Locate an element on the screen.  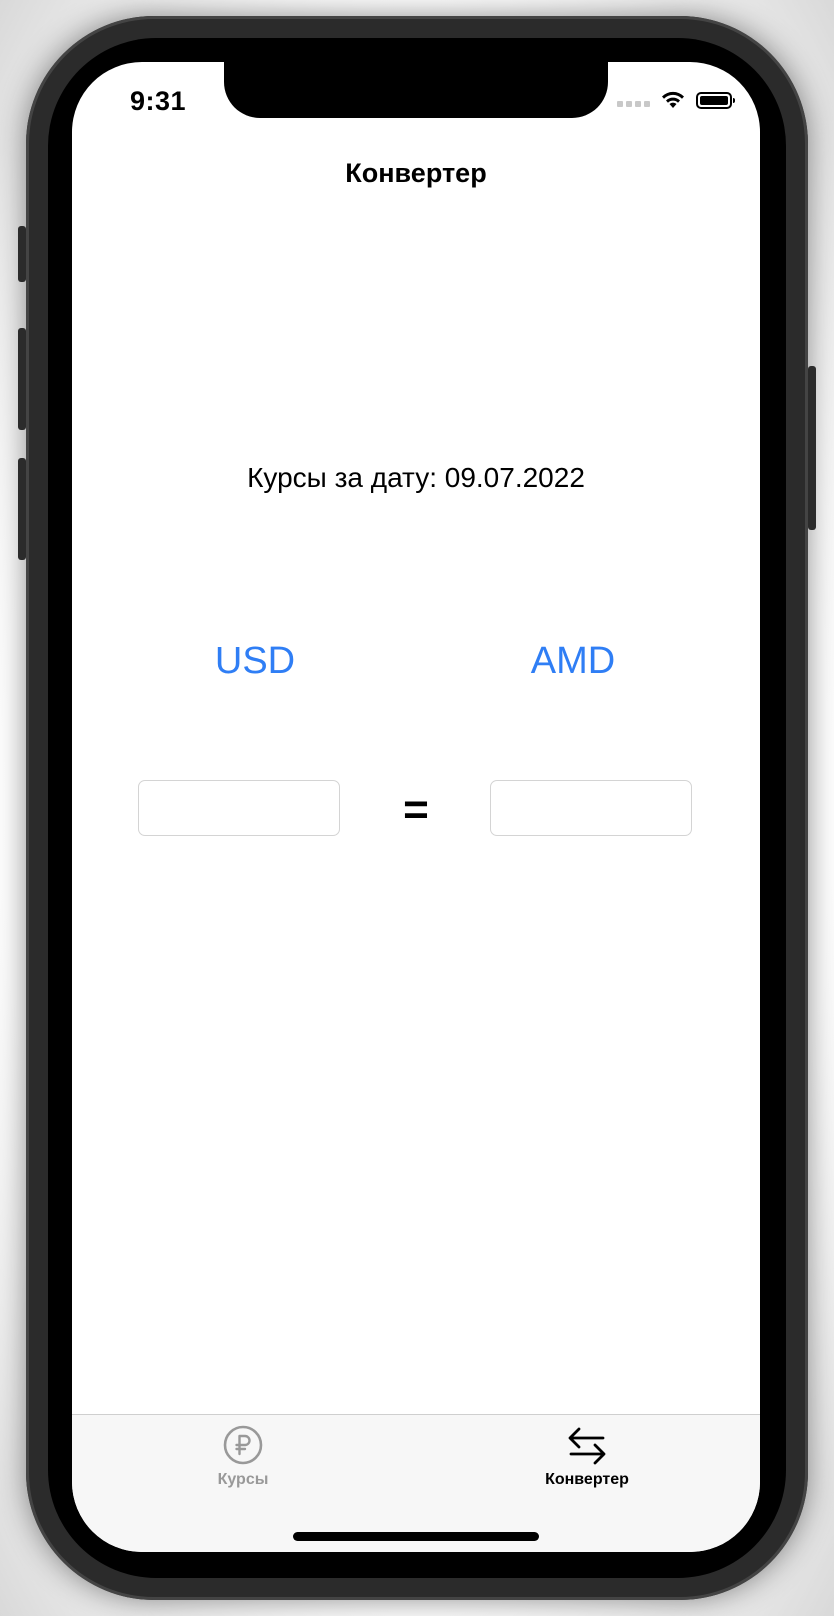
home-indicator is located at coordinates (416, 1536).